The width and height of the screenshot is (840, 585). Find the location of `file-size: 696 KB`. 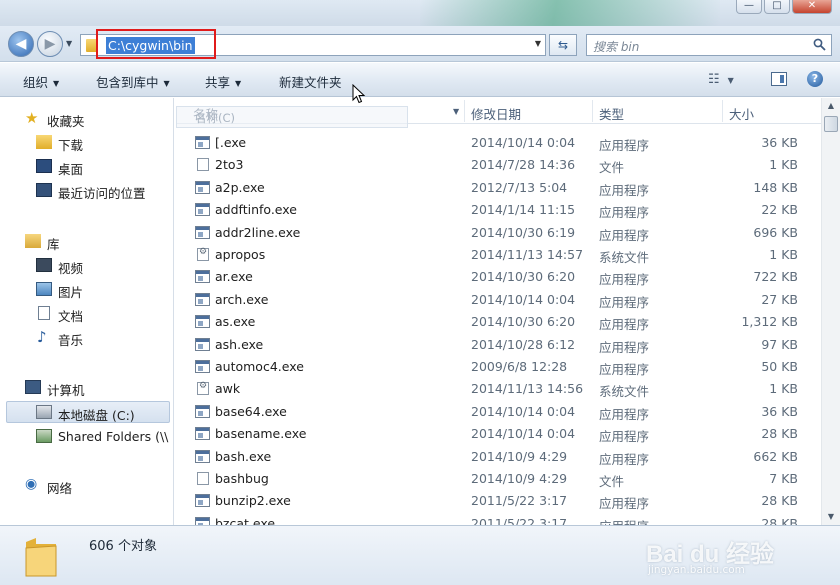

file-size: 696 KB is located at coordinates (775, 232).